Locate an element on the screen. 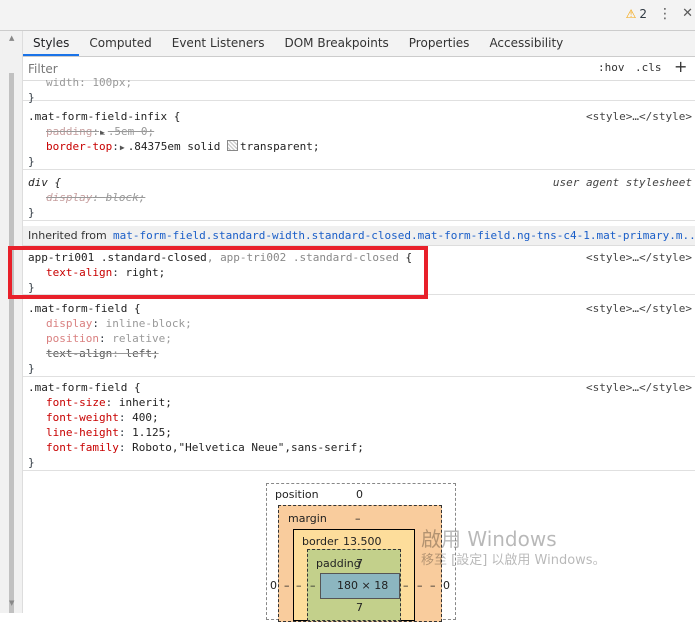 This screenshot has height=622, width=695. declaration: display: block; is located at coordinates (95, 197).